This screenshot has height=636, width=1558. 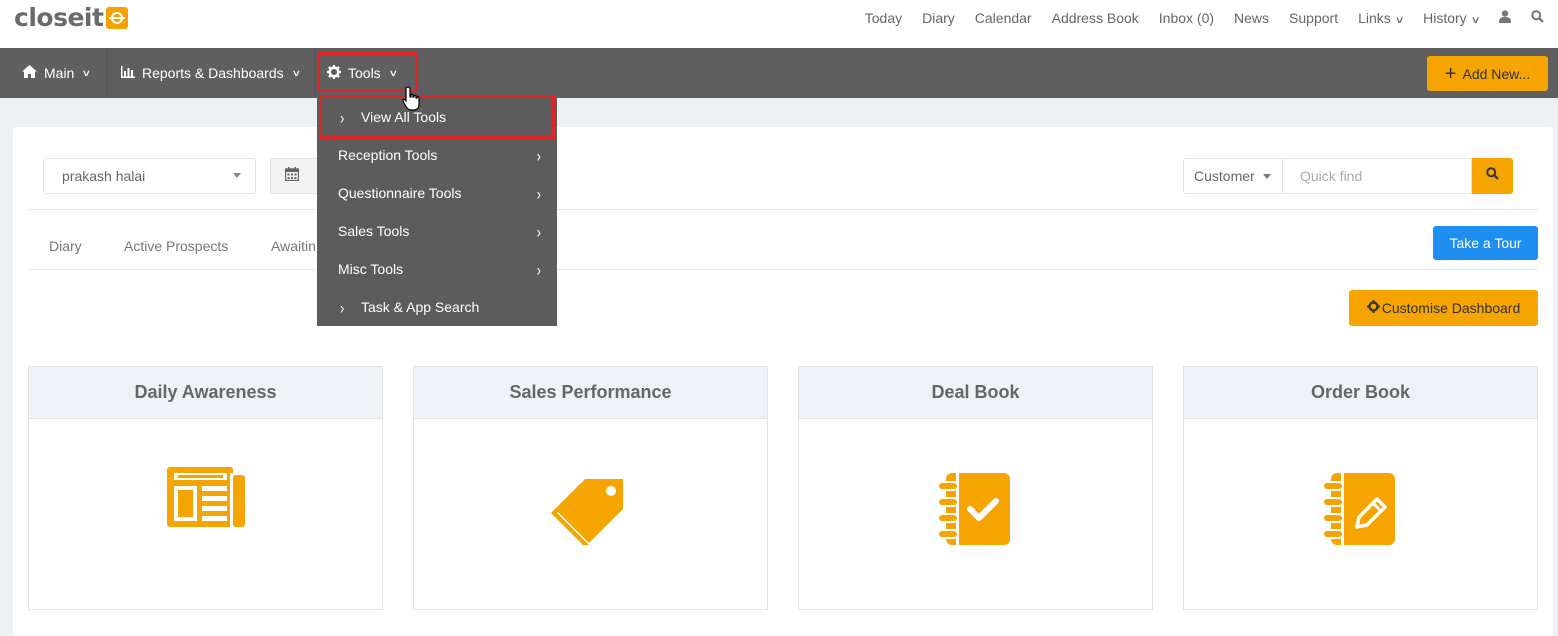 I want to click on menu-item-task-app-search: › Task & App Search, so click(x=437, y=307).